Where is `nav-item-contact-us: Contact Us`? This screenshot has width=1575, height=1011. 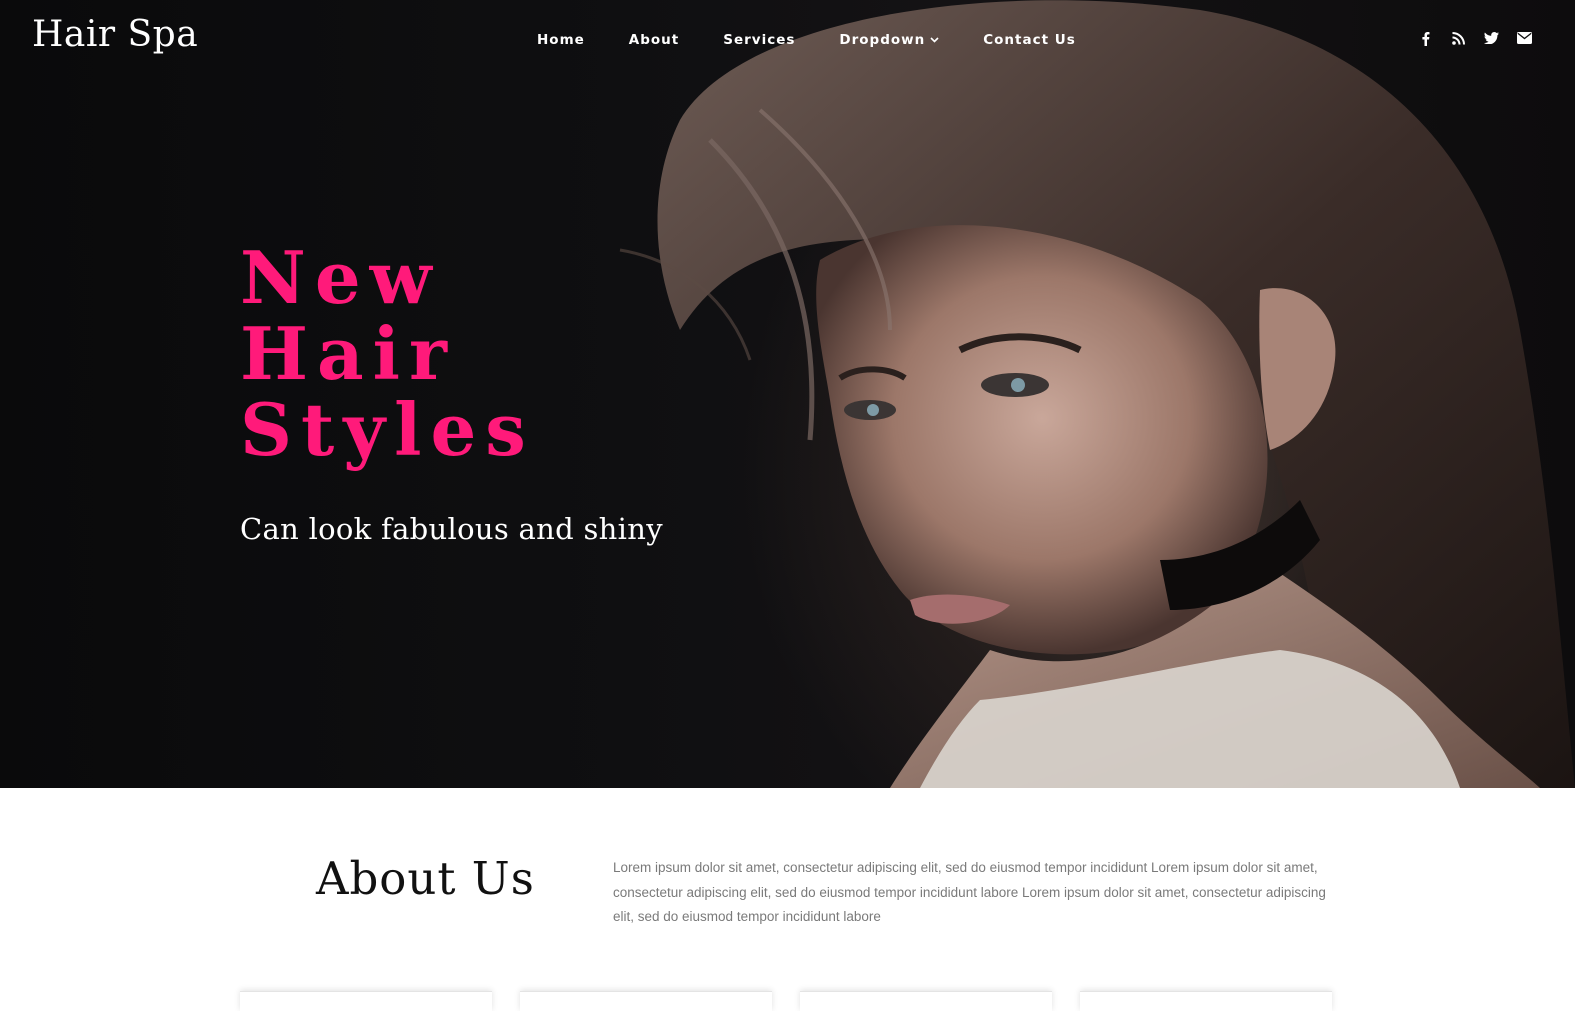 nav-item-contact-us: Contact Us is located at coordinates (1029, 40).